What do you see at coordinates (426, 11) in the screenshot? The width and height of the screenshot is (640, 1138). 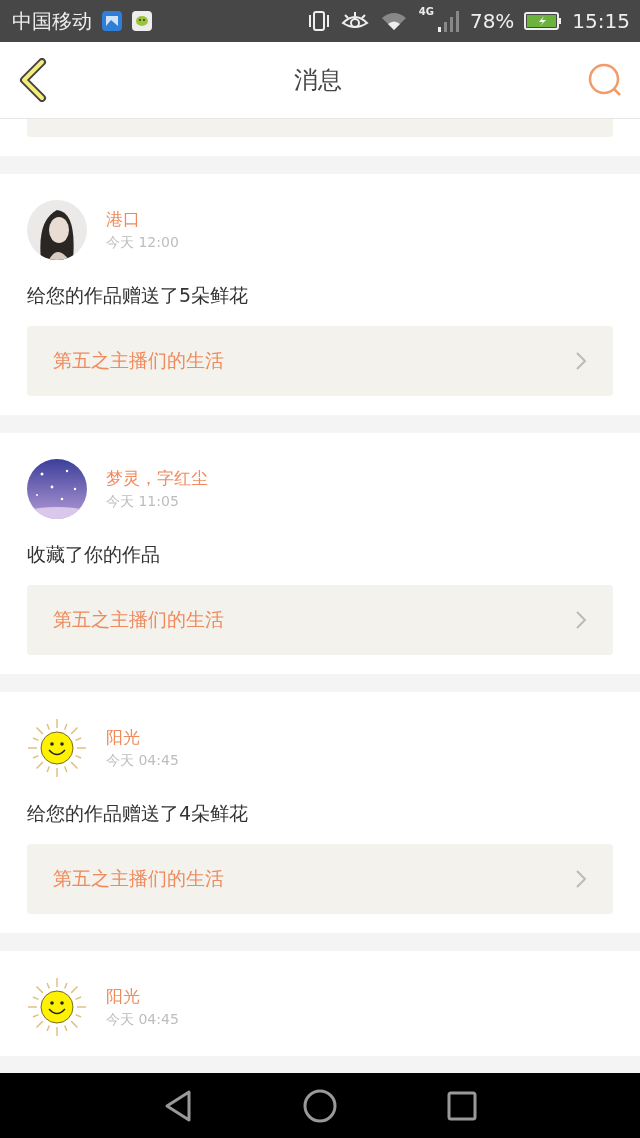 I see `network-type: 4G` at bounding box center [426, 11].